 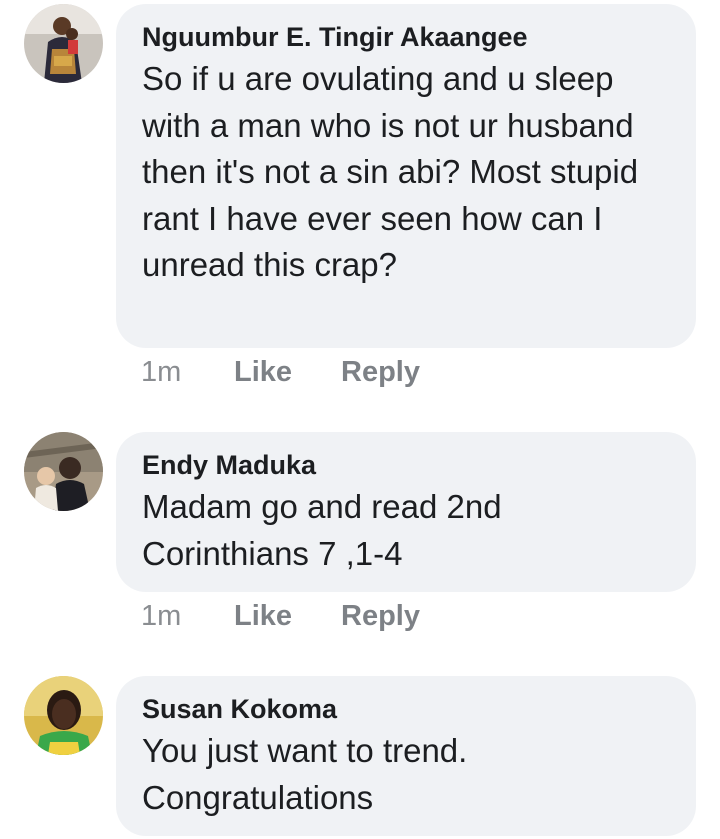 I want to click on comment-author: Nguumbur E. Tingir Akaangee, so click(x=406, y=37).